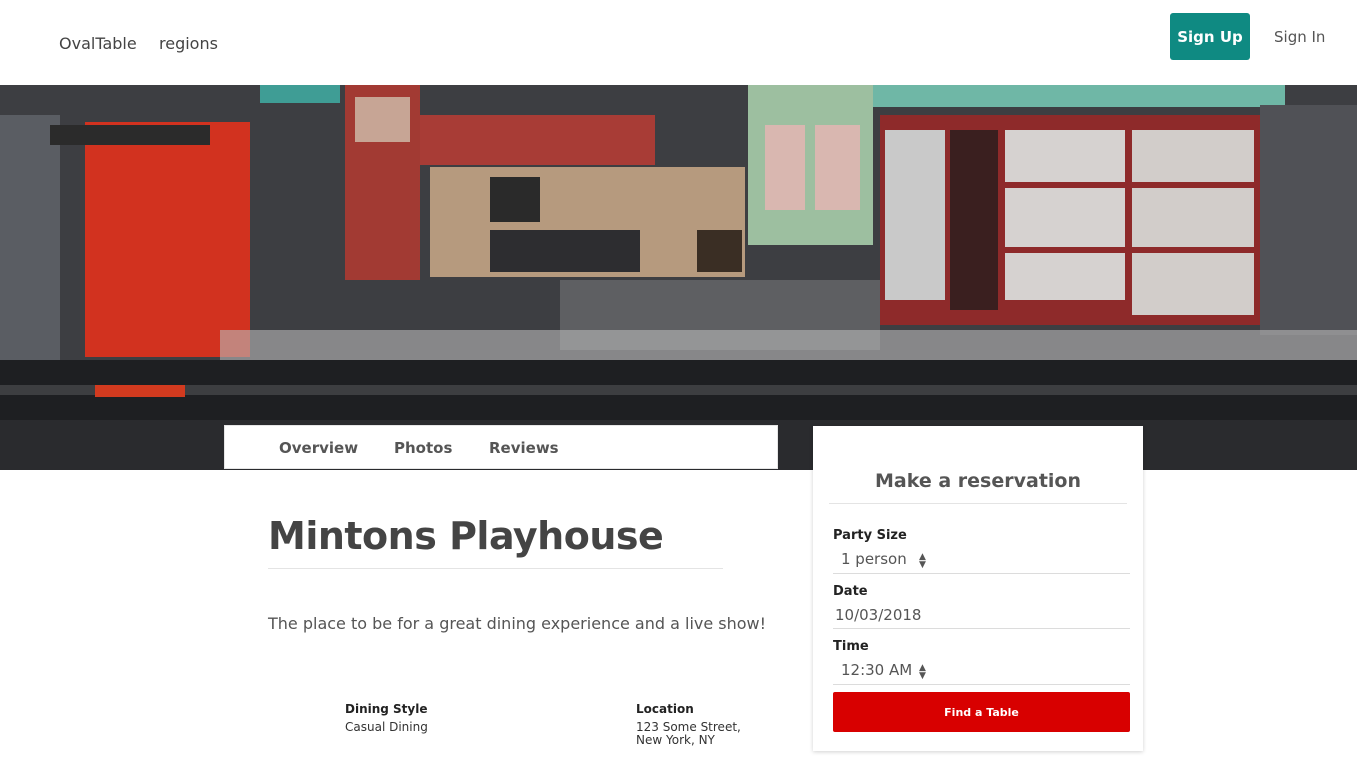 This screenshot has width=1357, height=758. Describe the element at coordinates (878, 615) in the screenshot. I see `date-input: 10/03/2018` at that location.